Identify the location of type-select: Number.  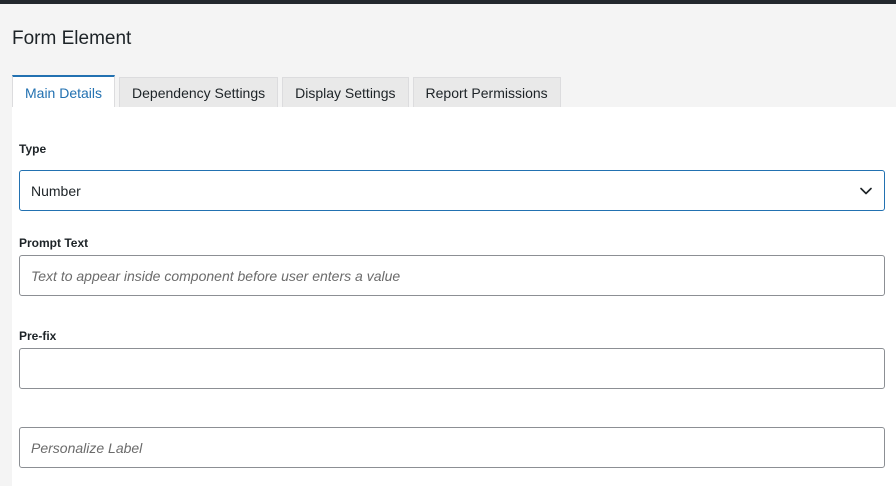
(452, 190).